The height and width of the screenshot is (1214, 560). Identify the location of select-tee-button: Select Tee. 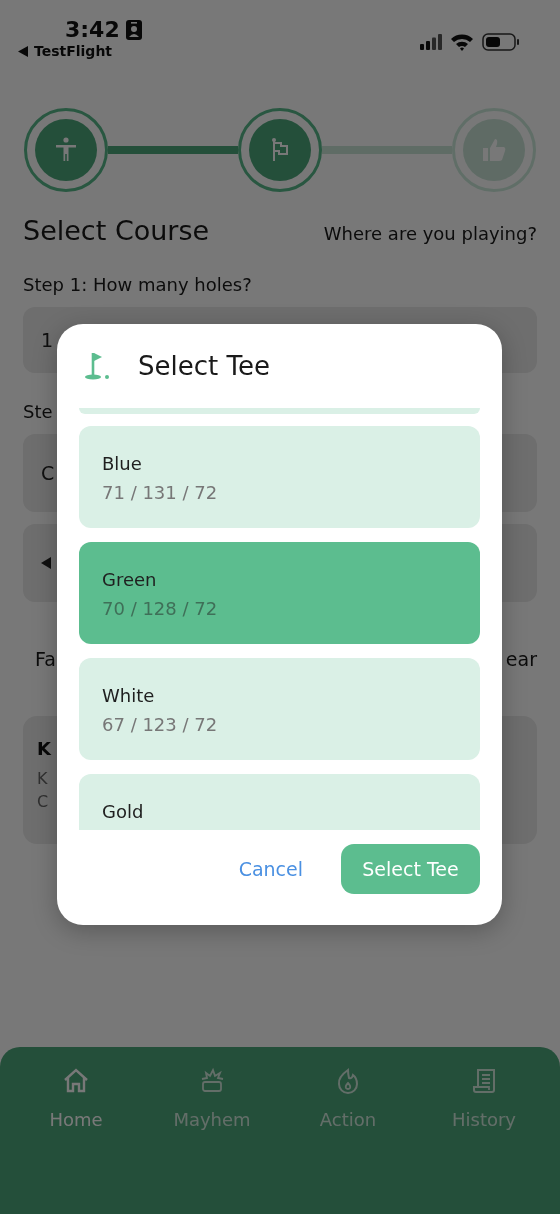
(410, 869).